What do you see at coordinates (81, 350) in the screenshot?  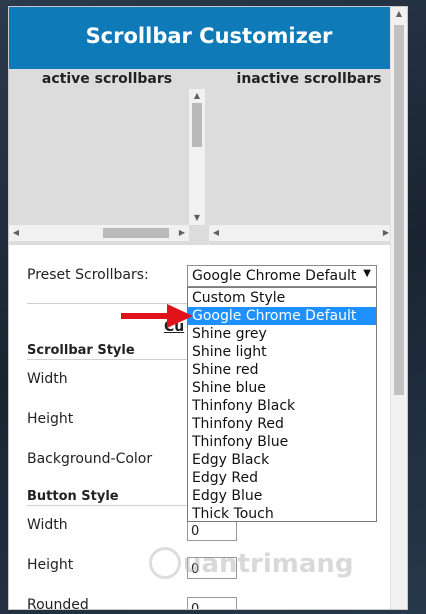 I see `scrollbar-style-heading: Scrollbar Style` at bounding box center [81, 350].